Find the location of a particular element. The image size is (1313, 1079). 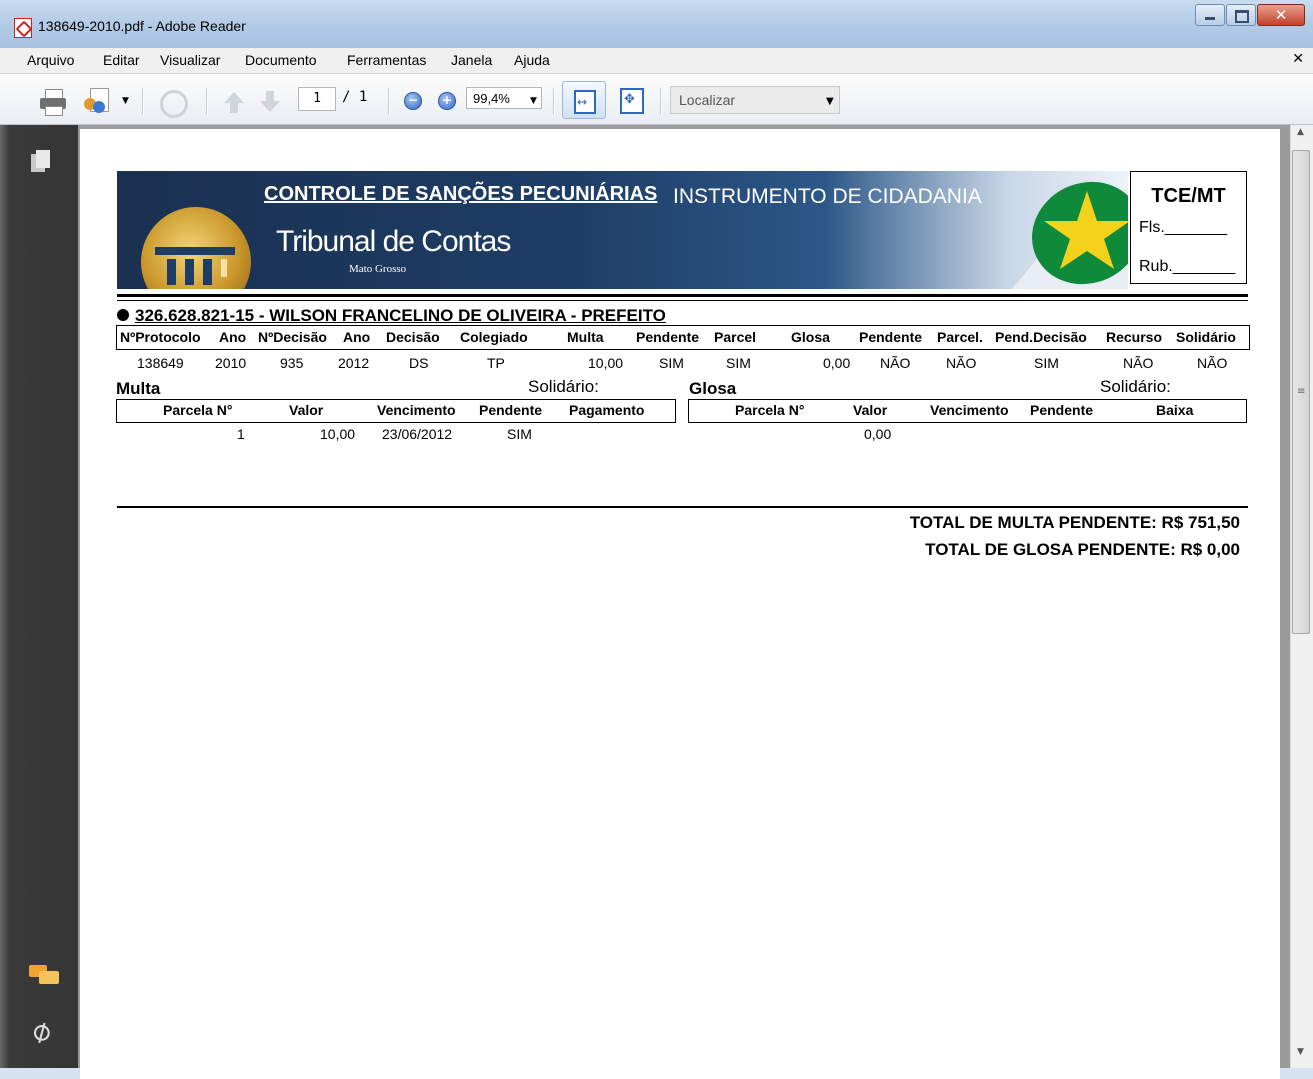

col-header: Recurso is located at coordinates (1134, 337).